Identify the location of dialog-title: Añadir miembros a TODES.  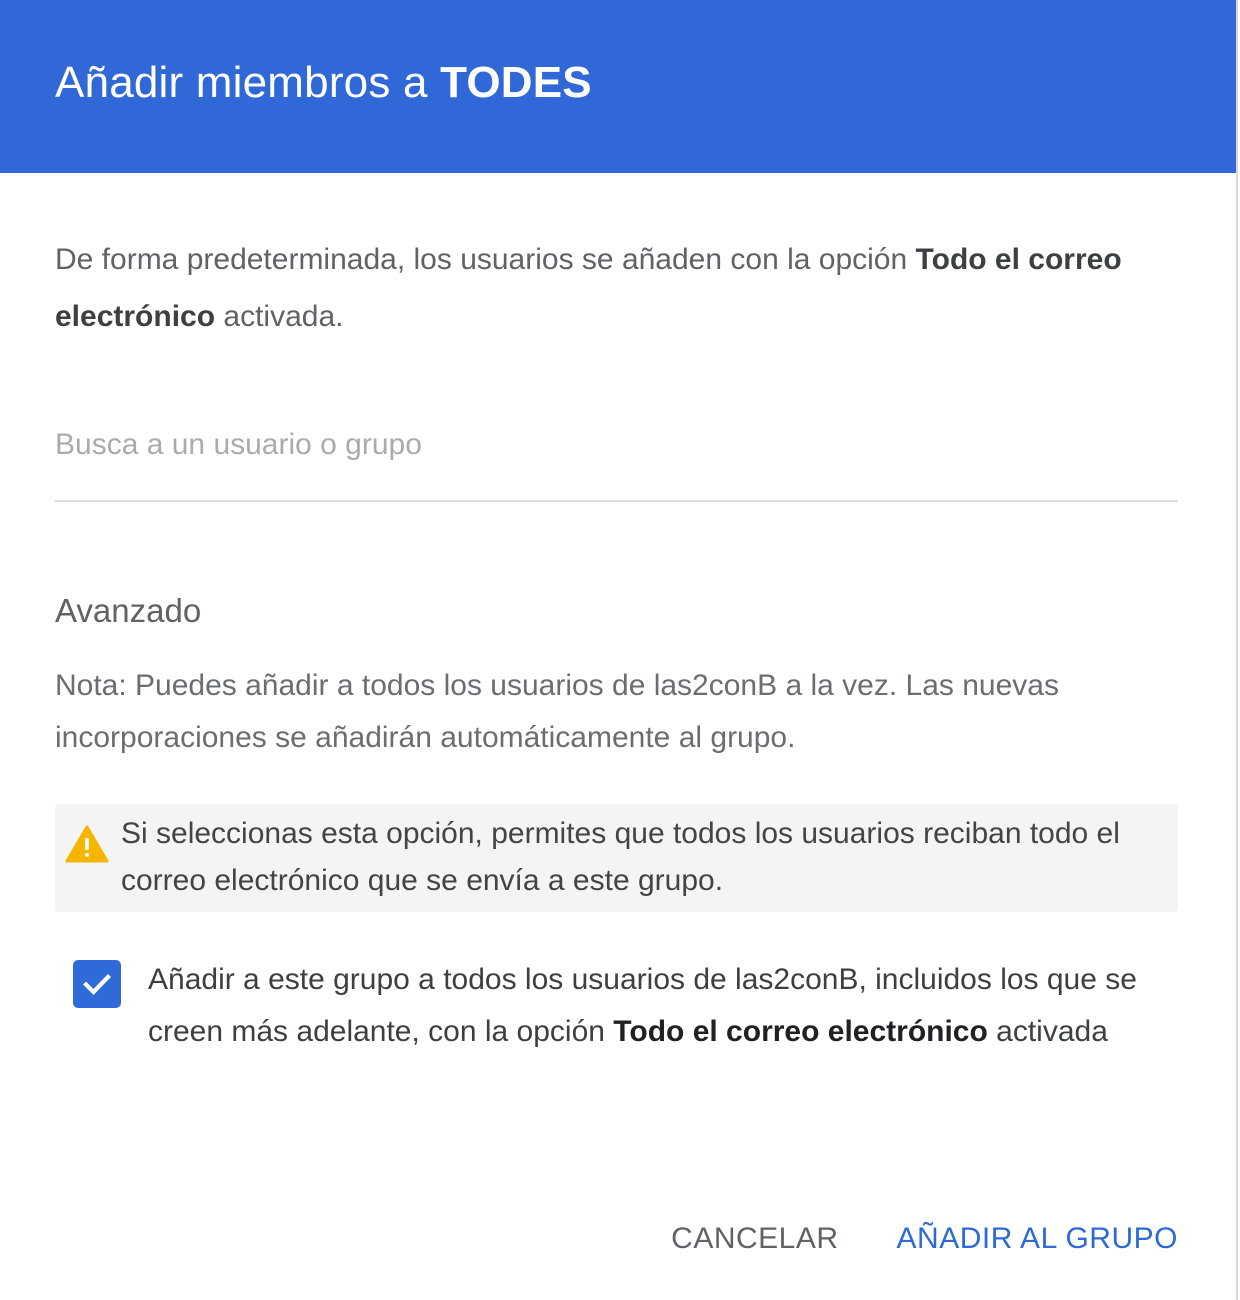
(323, 83).